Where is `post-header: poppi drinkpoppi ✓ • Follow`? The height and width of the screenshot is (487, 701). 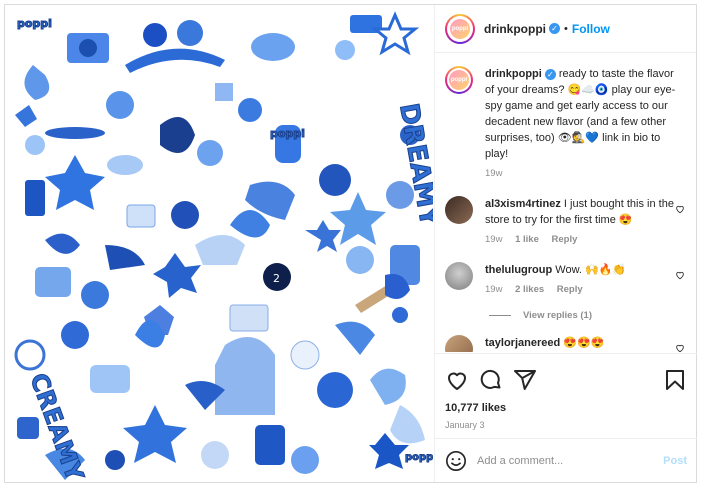 post-header: poppi drinkpoppi ✓ • Follow is located at coordinates (565, 29).